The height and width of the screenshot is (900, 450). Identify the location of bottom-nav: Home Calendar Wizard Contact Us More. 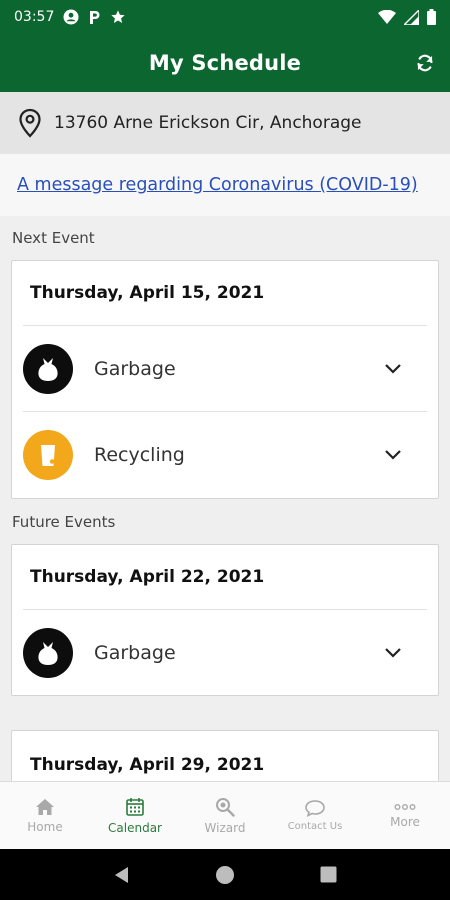
(225, 815).